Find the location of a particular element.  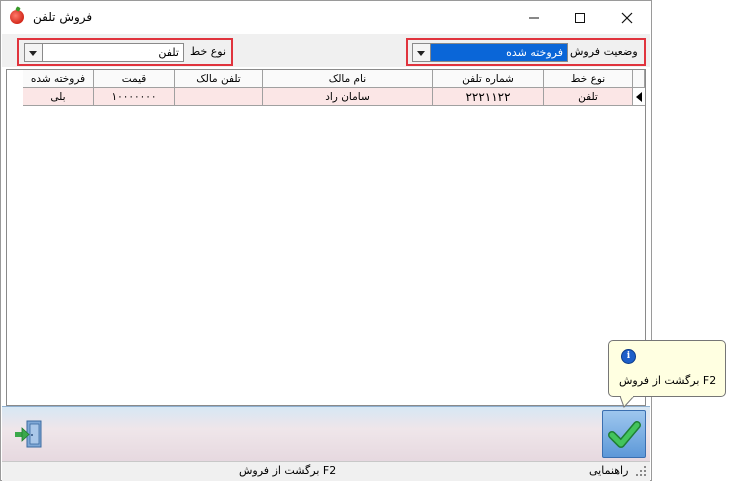

checkmark-icon is located at coordinates (624, 434).